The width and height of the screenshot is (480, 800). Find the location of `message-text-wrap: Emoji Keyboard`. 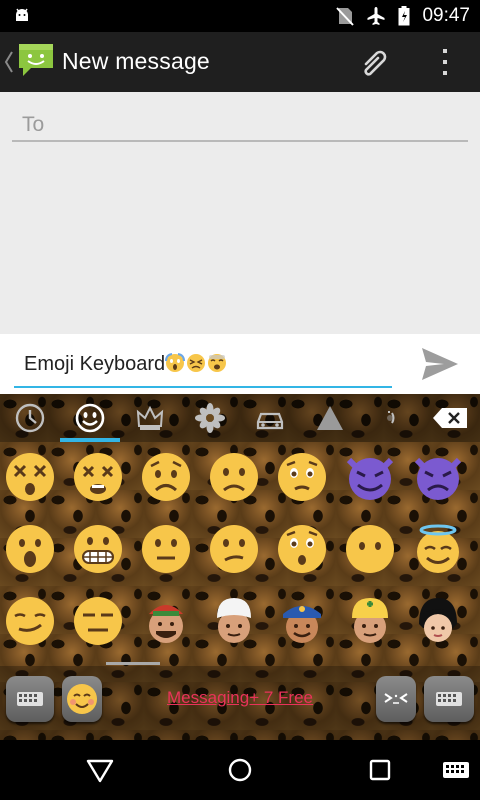

message-text-wrap: Emoji Keyboard is located at coordinates (126, 364).